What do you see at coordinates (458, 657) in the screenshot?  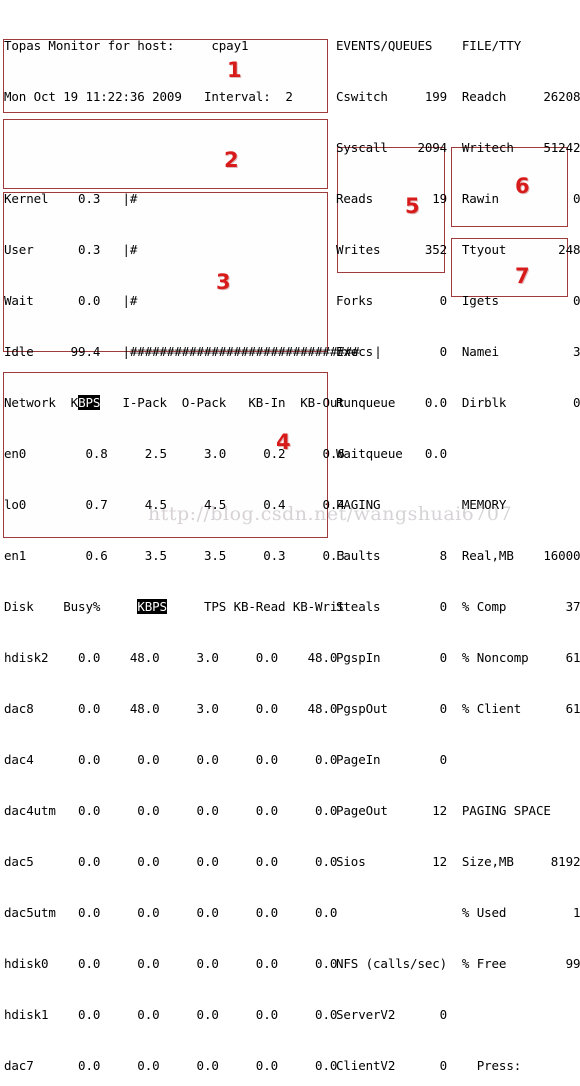 I see `row-pgspin-noncomp: PgspIn 0 % Noncomp 61` at bounding box center [458, 657].